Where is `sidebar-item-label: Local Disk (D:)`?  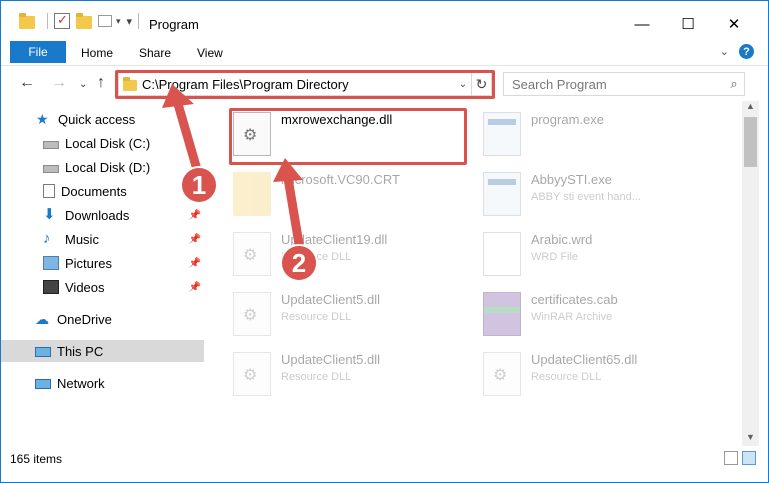
sidebar-item-label: Local Disk (D:) is located at coordinates (108, 167).